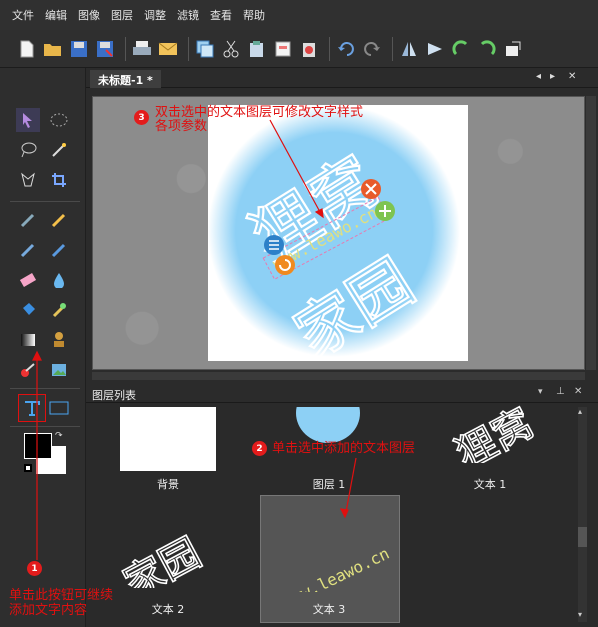 Image resolution: width=598 pixels, height=627 pixels. I want to click on annotation-3-line2: 各项参数, so click(181, 126).